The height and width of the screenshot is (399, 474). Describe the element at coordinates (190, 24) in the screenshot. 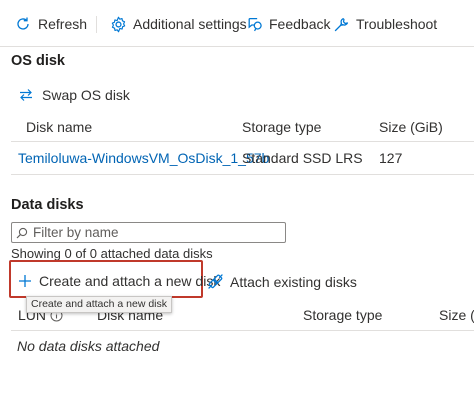

I see `additional-settings-label: Additional settings` at that location.